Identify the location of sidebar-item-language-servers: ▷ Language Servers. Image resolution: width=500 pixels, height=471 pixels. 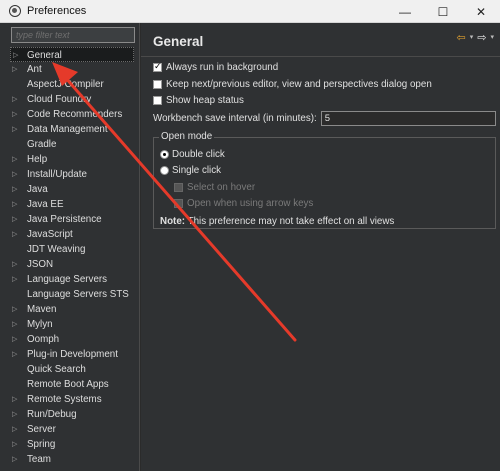
(69, 279).